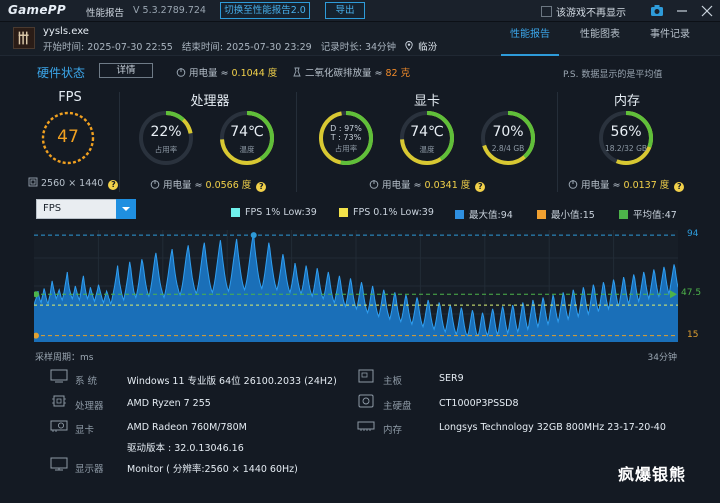 Image resolution: width=720 pixels, height=503 pixels. I want to click on info-key-disk: 主硬盘, so click(397, 406).